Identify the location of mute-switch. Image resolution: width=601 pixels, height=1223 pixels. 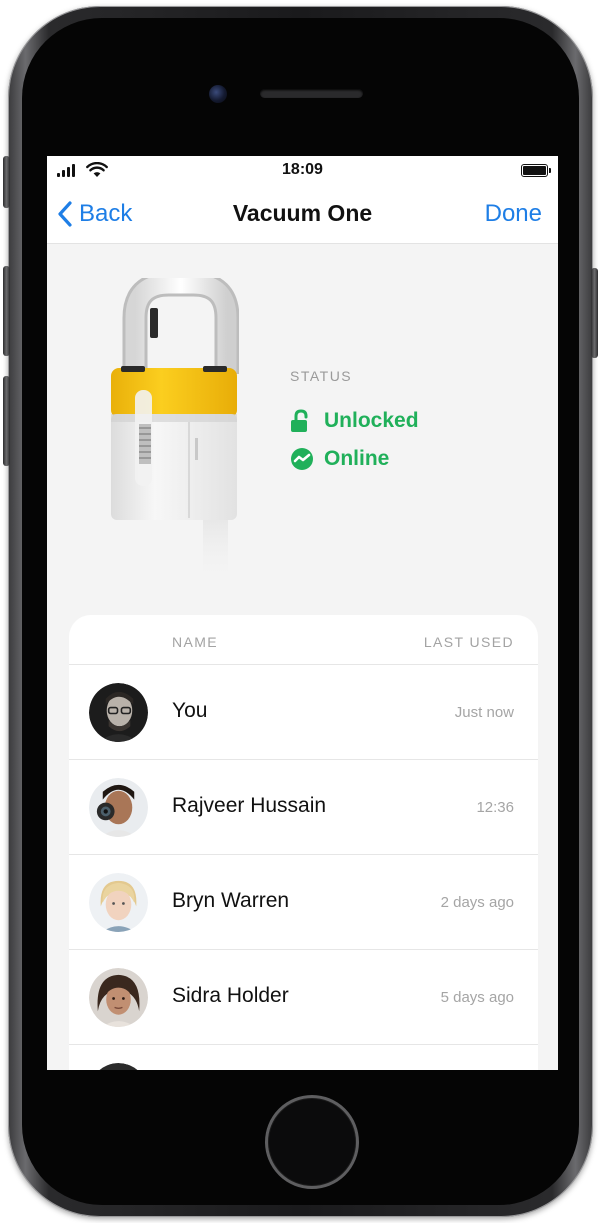
(6, 182).